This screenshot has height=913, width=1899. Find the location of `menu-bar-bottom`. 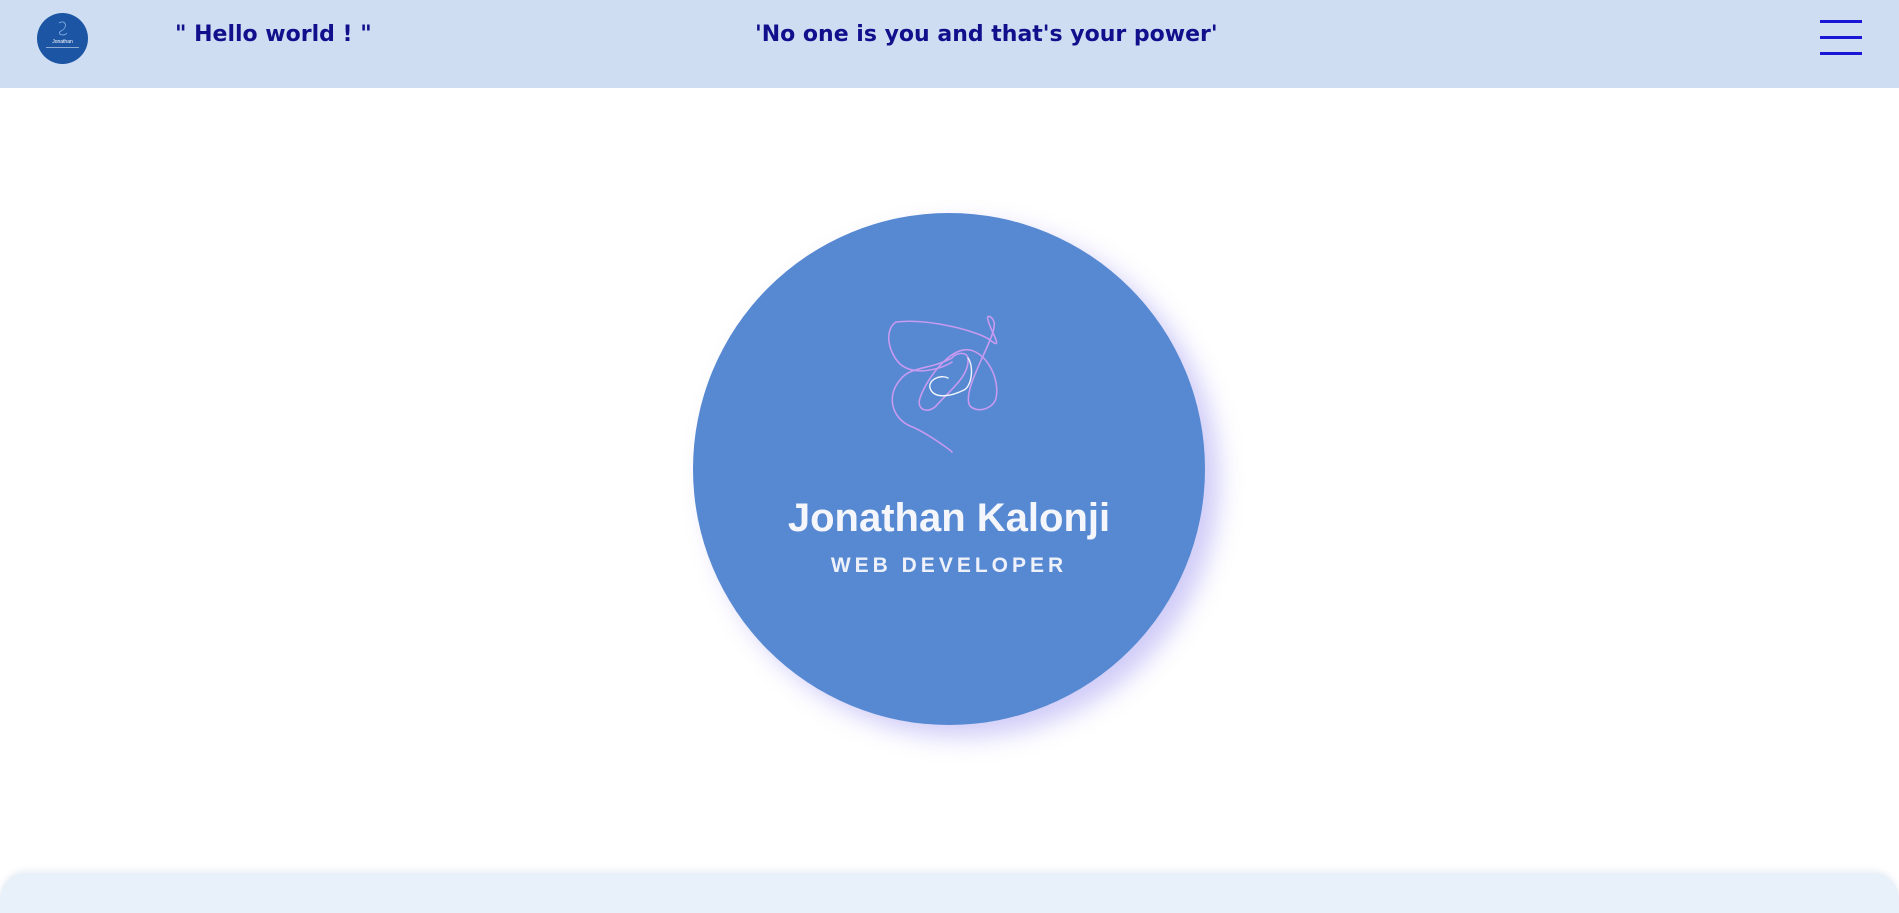

menu-bar-bottom is located at coordinates (1841, 53).